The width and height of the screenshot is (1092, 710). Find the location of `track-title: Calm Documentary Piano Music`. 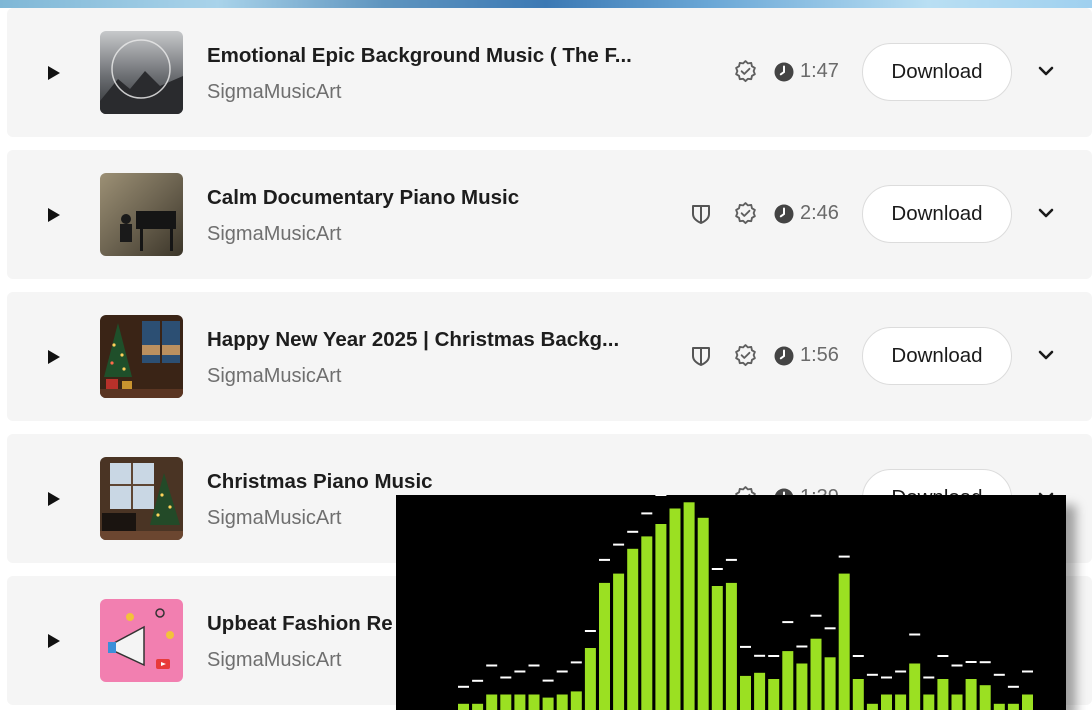

track-title: Calm Documentary Piano Music is located at coordinates (422, 198).